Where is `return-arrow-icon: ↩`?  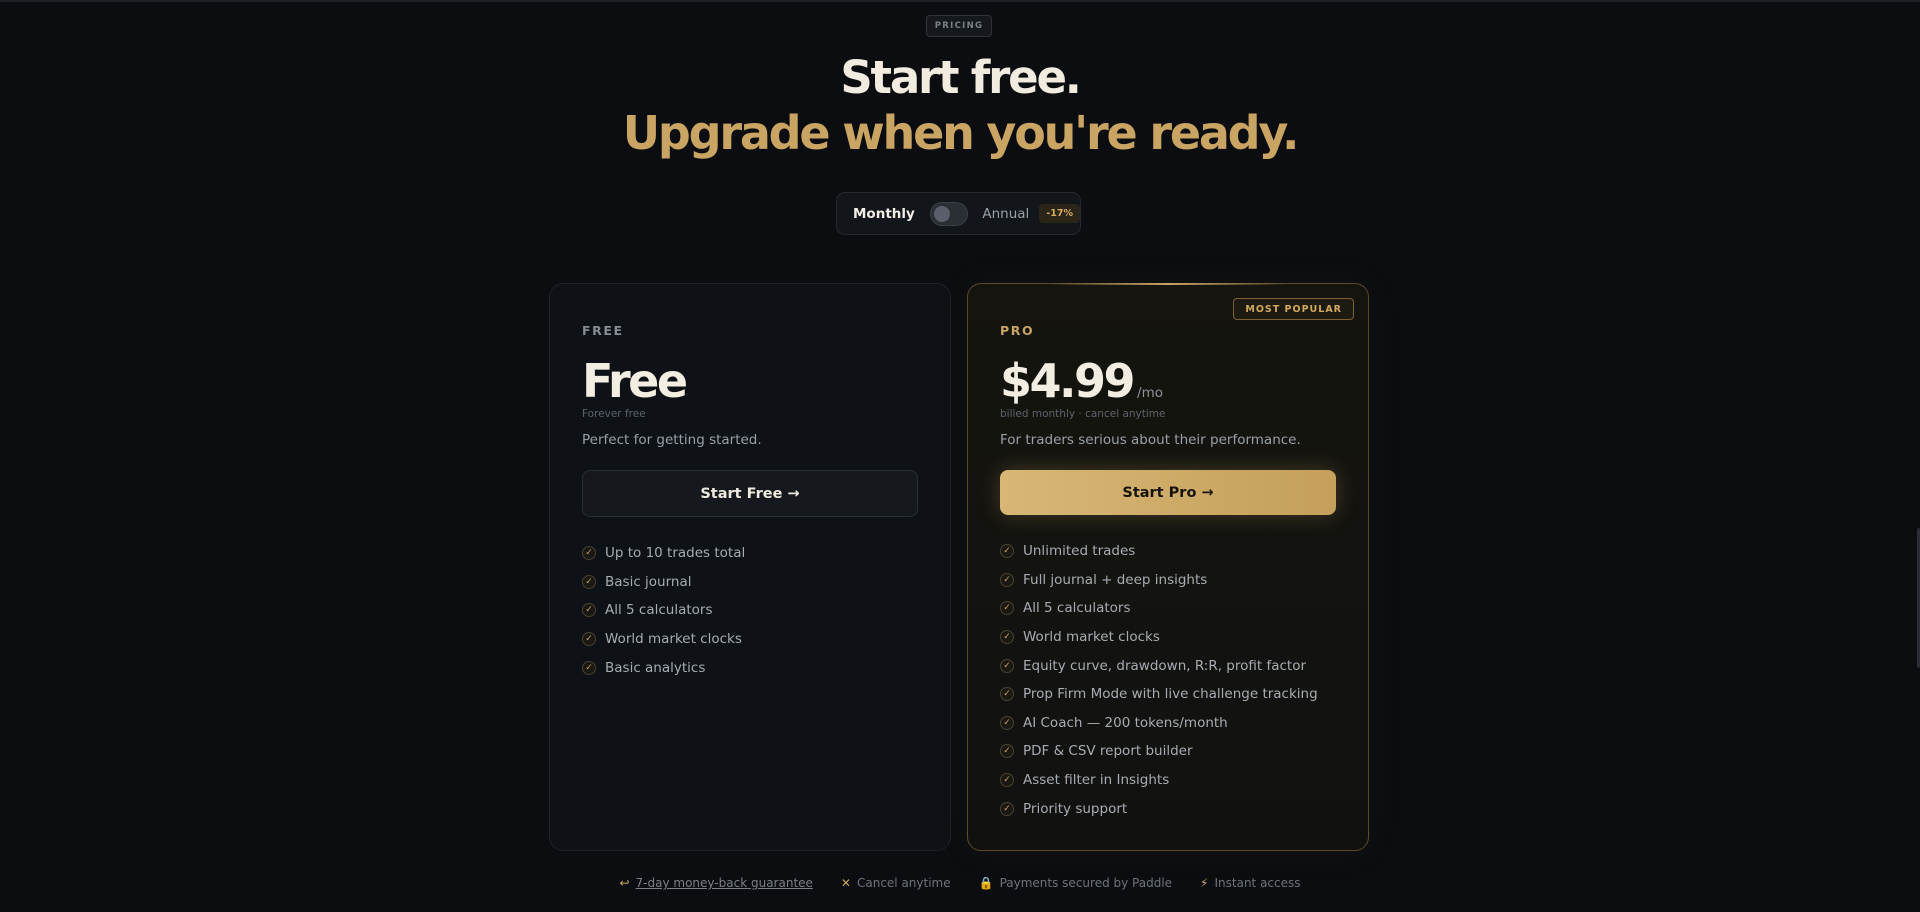
return-arrow-icon: ↩ is located at coordinates (624, 883).